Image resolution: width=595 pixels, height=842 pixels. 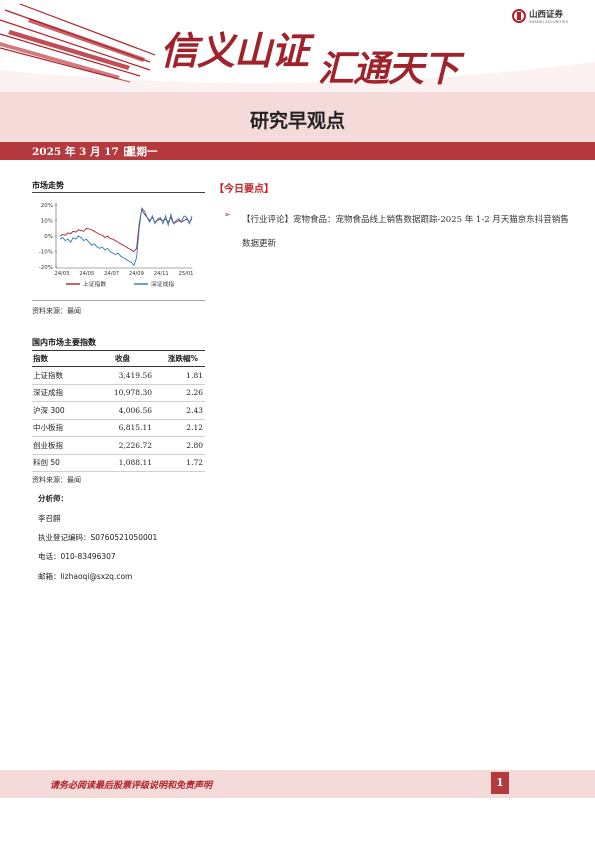 I want to click on analyst-license: 执业登记编码：S0760521050001, so click(x=98, y=537).